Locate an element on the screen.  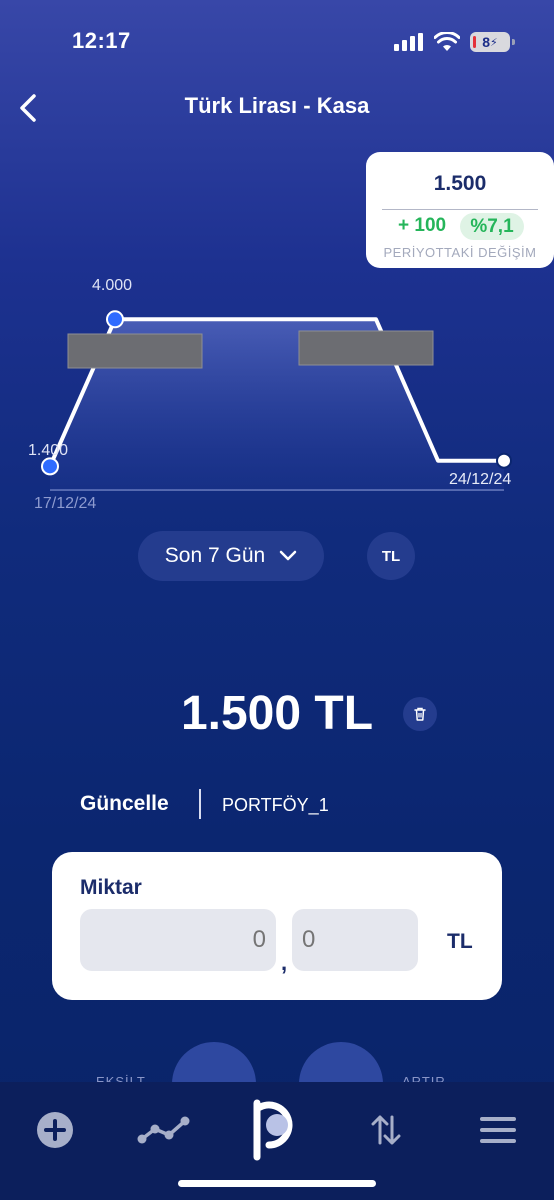
x-tick-start: 17/12/24 is located at coordinates (65, 503).